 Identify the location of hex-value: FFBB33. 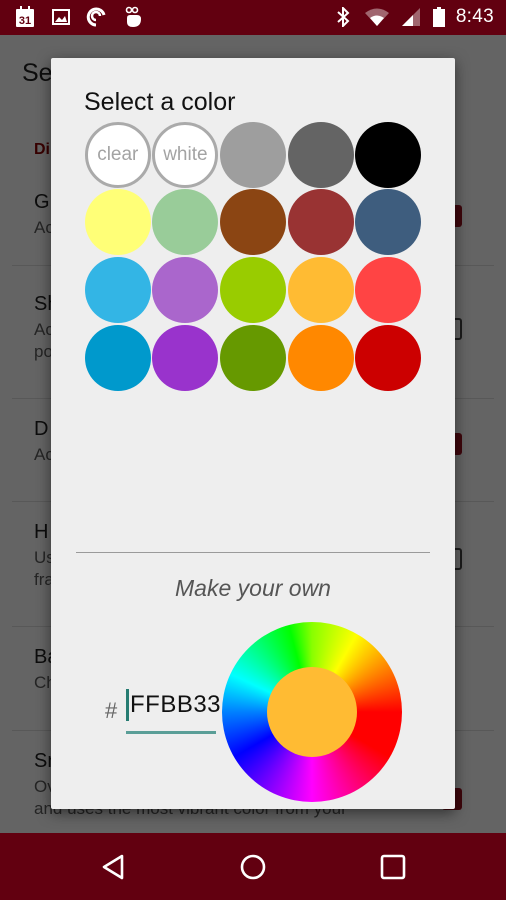
(176, 704).